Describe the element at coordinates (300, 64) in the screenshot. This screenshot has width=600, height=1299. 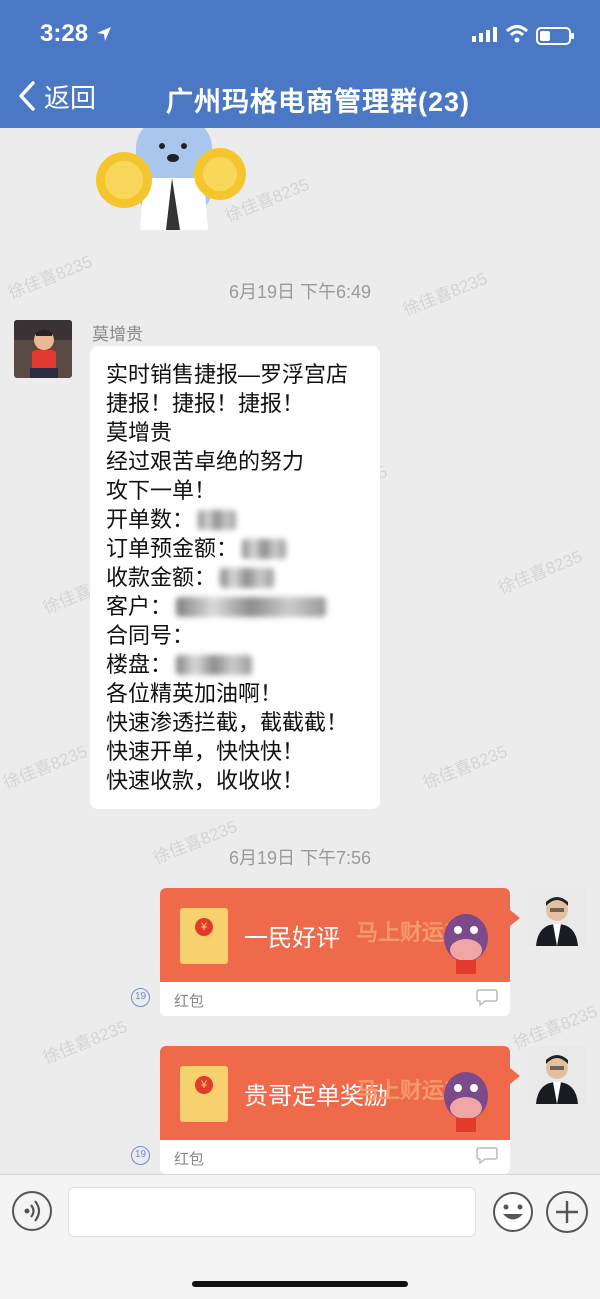
I see `nav-bar: 3:28 返回 广州玛格电商管理群(23)` at that location.